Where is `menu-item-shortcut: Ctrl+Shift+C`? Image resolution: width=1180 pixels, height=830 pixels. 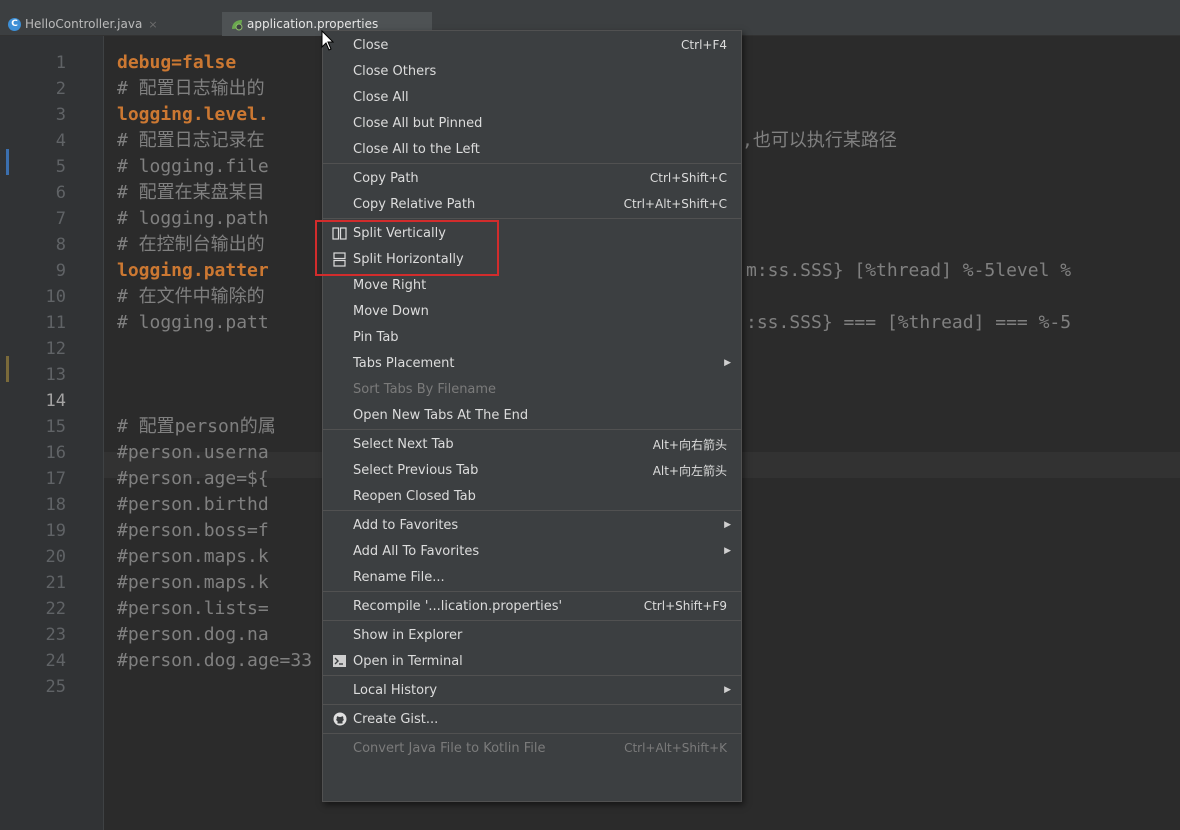 menu-item-shortcut: Ctrl+Shift+C is located at coordinates (688, 178).